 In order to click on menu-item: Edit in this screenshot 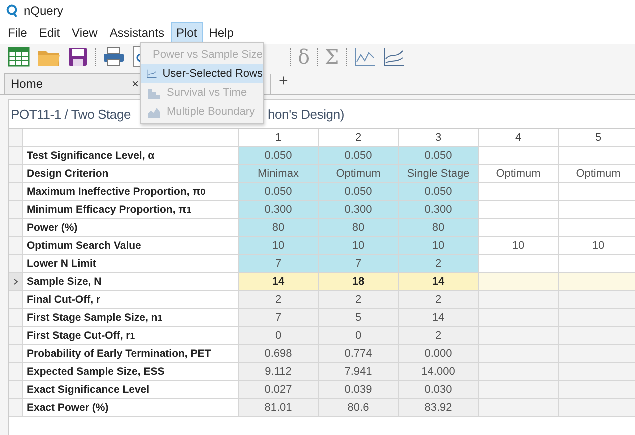, I will do `click(49, 33)`.